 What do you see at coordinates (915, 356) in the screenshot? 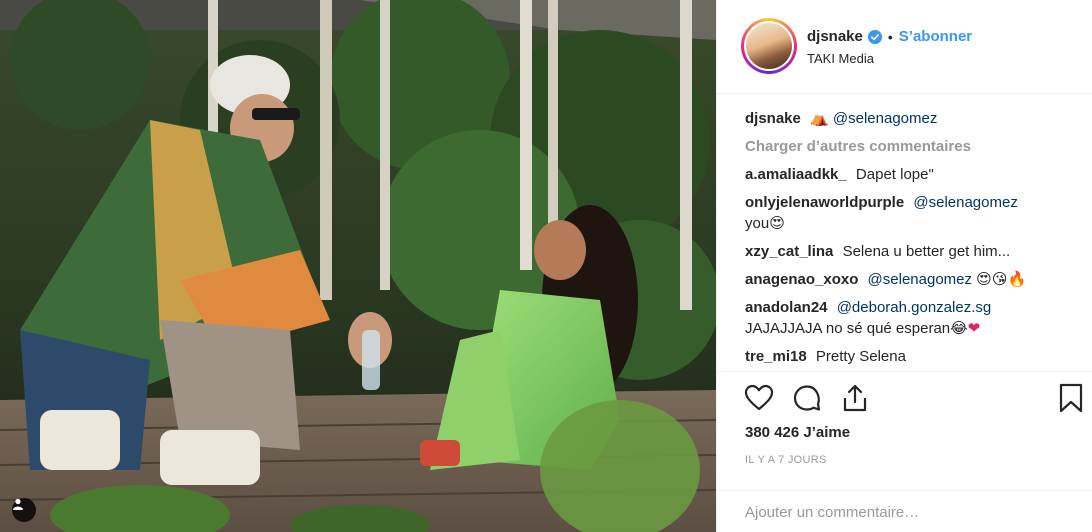
I see `comment-item: tre_mi18 Pretty Selena` at bounding box center [915, 356].